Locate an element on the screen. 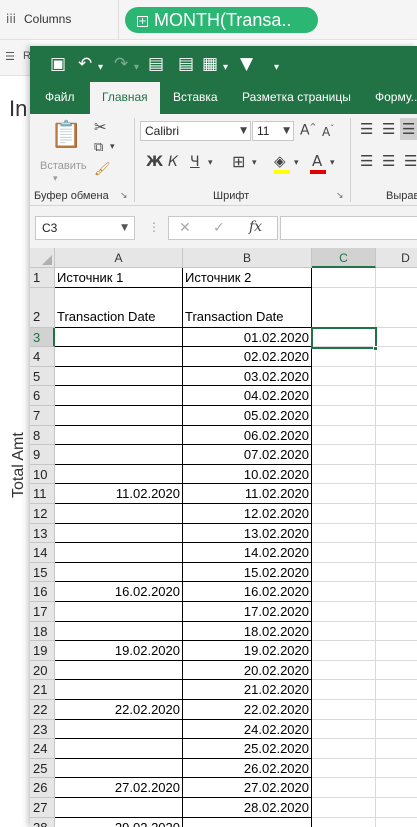  cell-d11 is located at coordinates (396, 494).